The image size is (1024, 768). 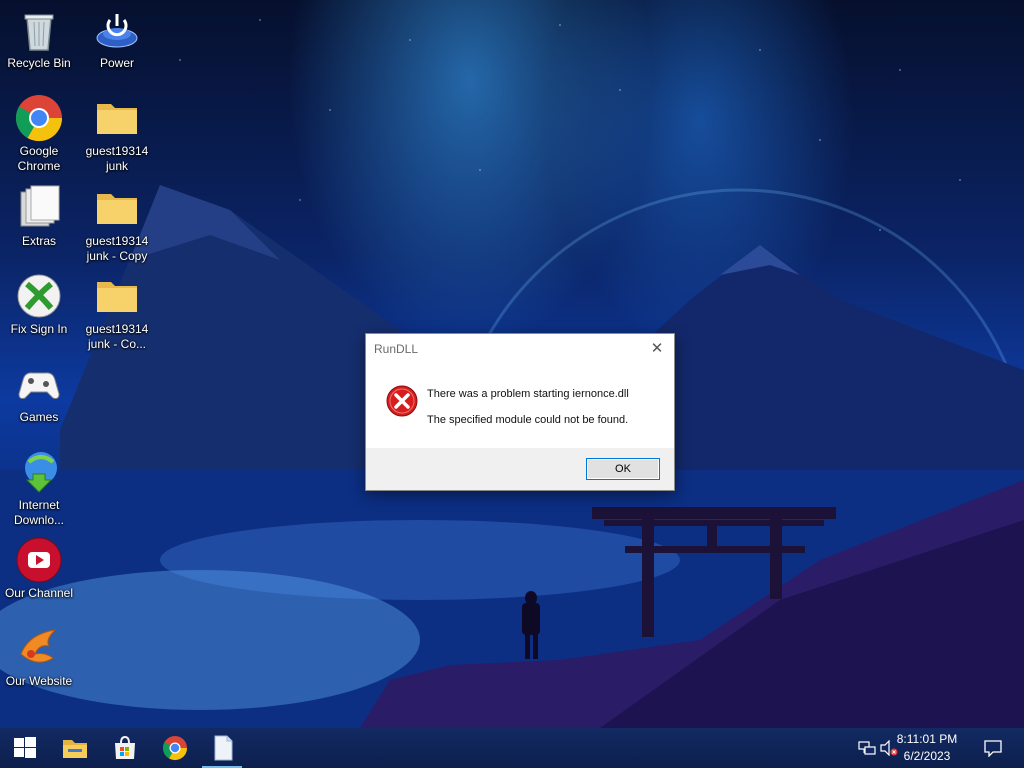 What do you see at coordinates (993, 748) in the screenshot?
I see `notification-icon` at bounding box center [993, 748].